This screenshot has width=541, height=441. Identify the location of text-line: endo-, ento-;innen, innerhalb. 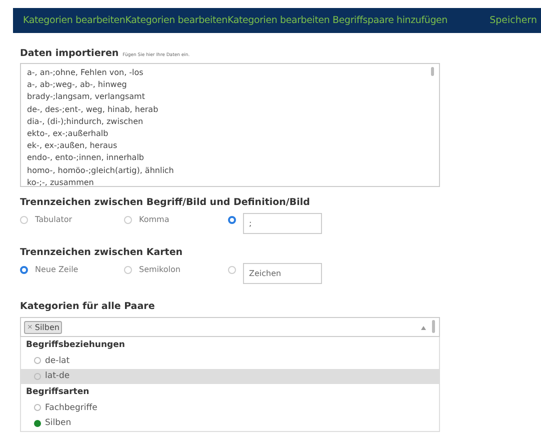
(85, 158).